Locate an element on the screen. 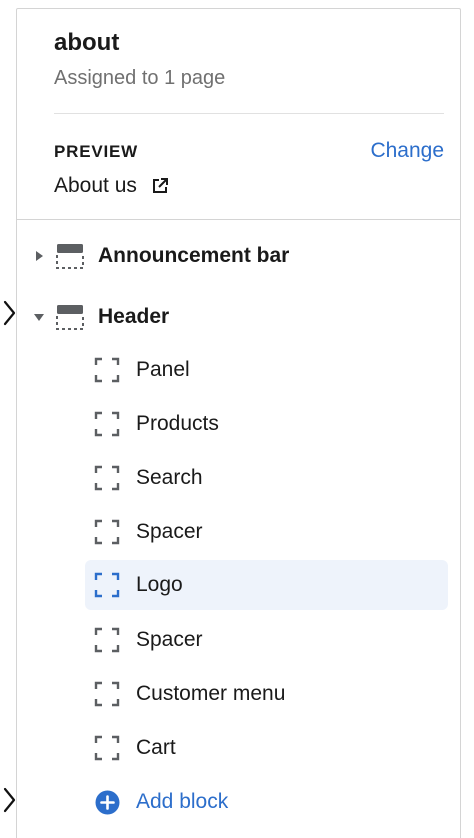 This screenshot has width=474, height=838. block-item-logo: Logo is located at coordinates (266, 585).